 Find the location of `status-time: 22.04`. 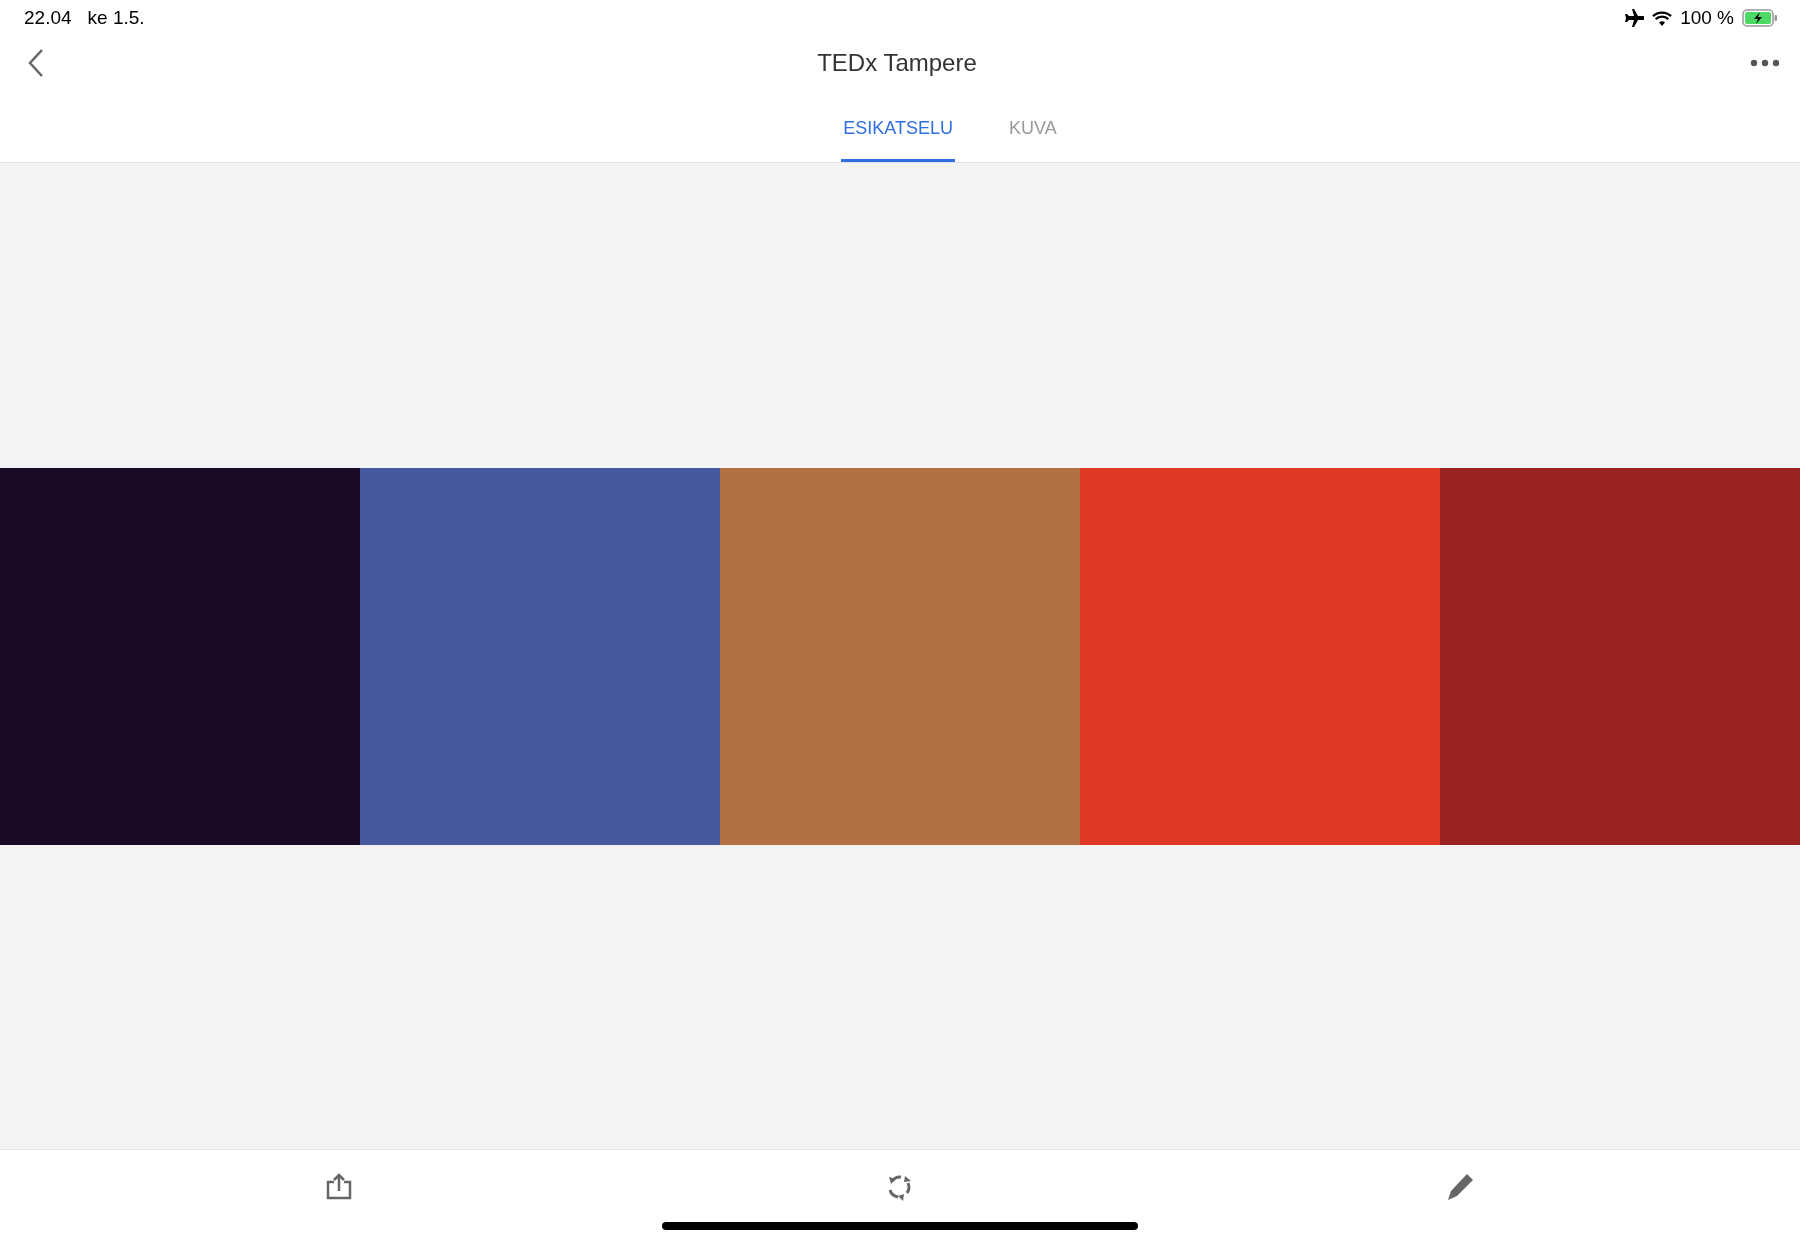

status-time: 22.04 is located at coordinates (48, 18).